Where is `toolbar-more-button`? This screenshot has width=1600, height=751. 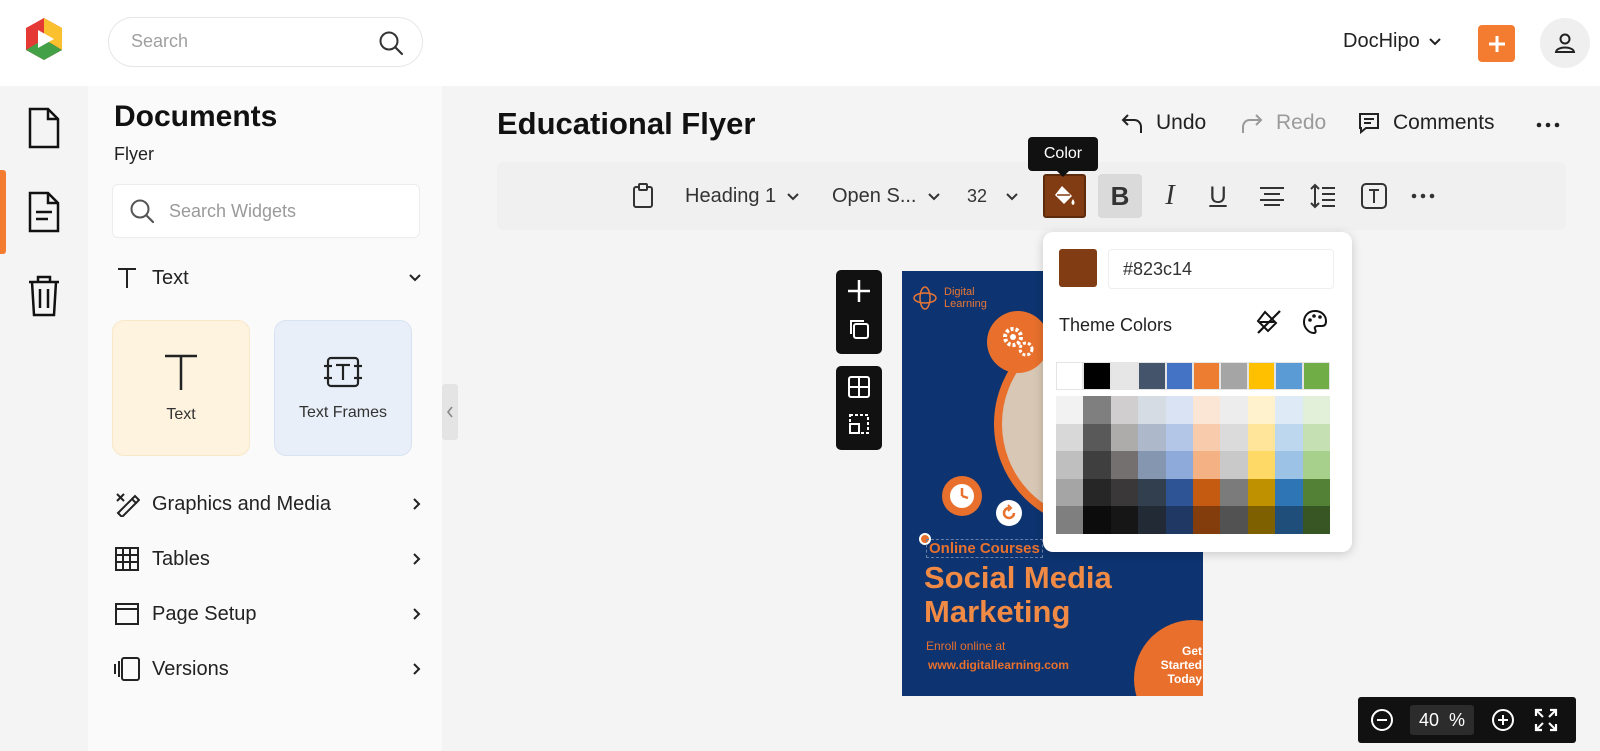
toolbar-more-button is located at coordinates (1423, 196).